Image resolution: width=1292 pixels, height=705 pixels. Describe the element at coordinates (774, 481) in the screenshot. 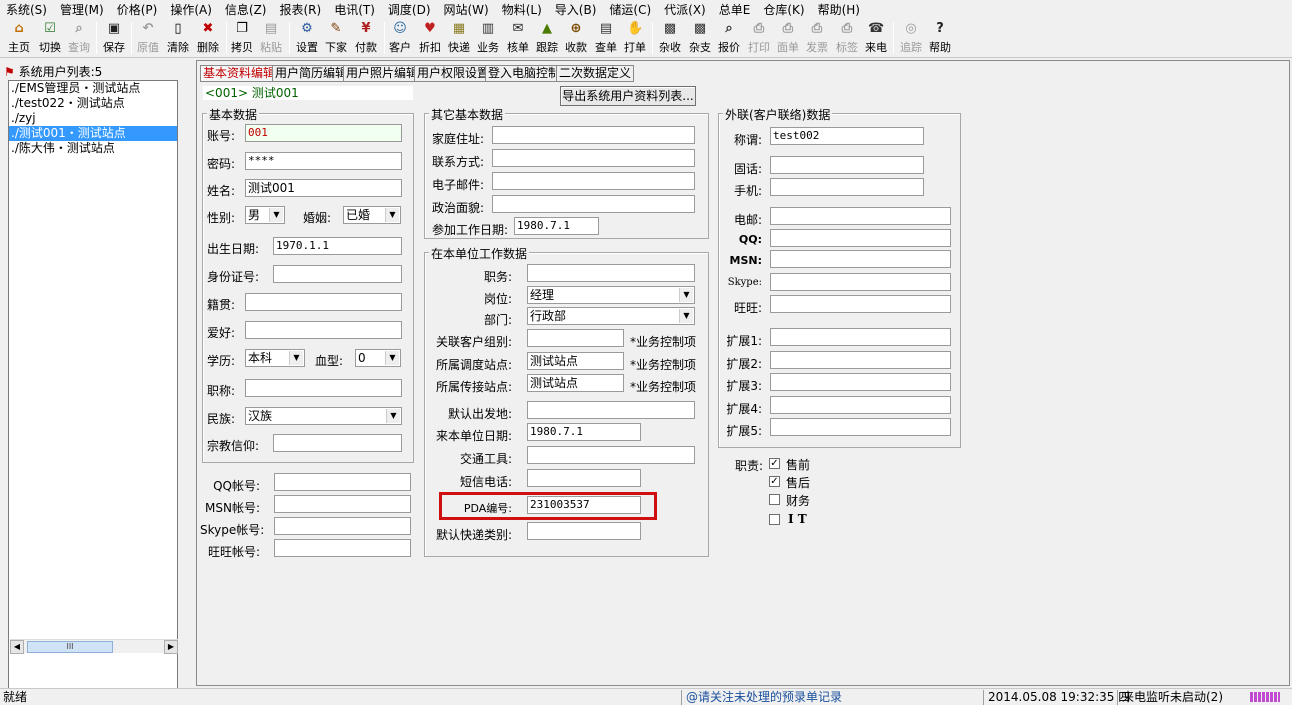

I see `duty-aftersales-checkbox: ✓` at that location.